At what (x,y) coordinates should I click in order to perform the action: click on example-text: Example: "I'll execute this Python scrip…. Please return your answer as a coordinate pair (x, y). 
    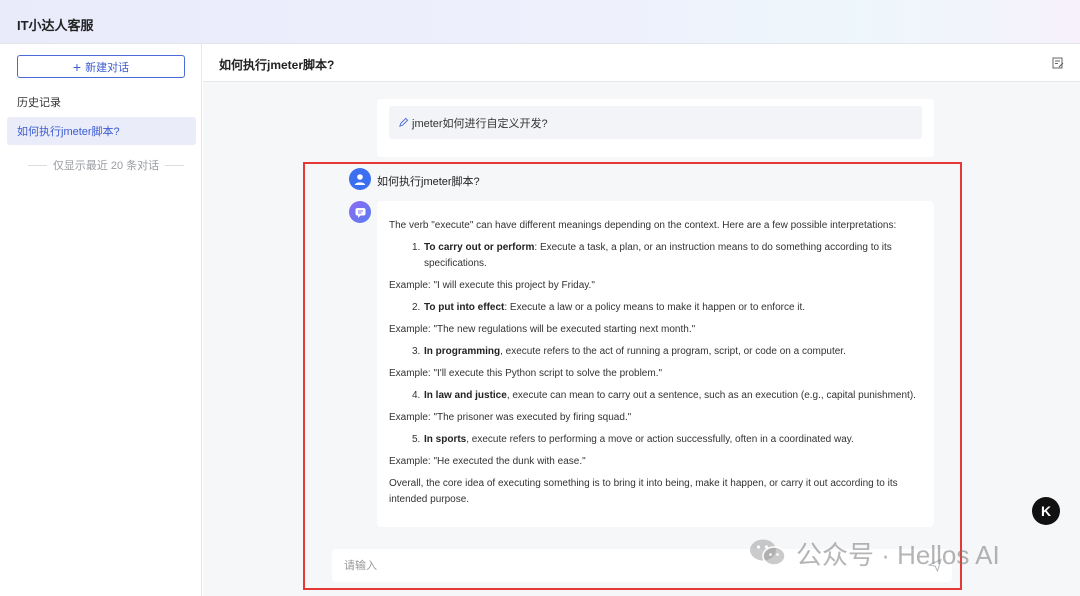
    Looking at the image, I should click on (526, 373).